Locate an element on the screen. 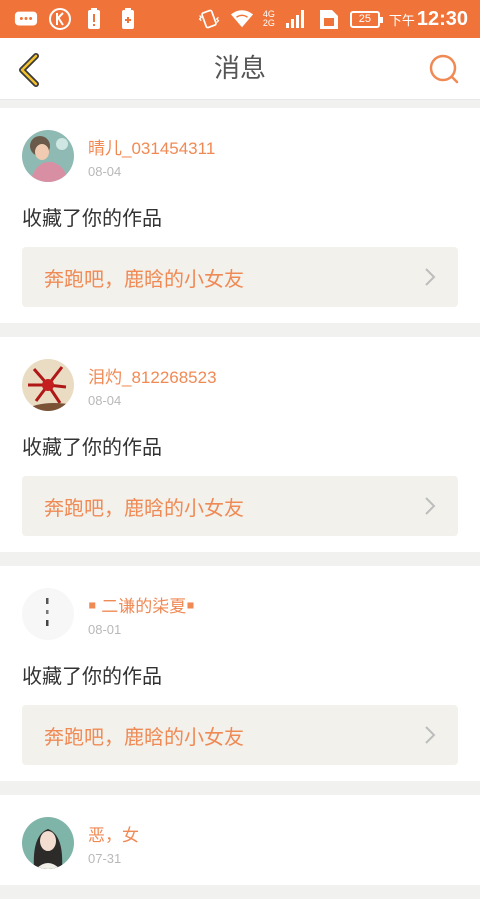  network-type: 4G 2G is located at coordinates (269, 19).